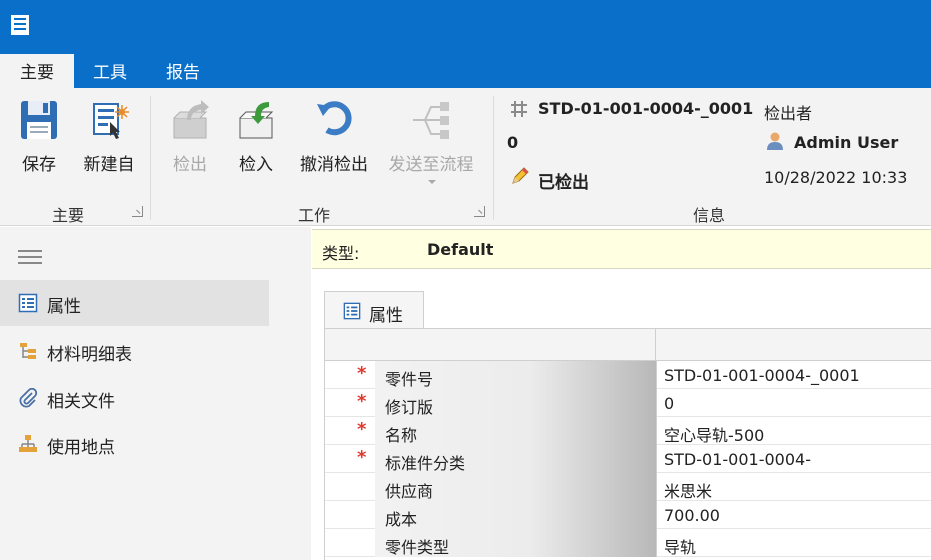  I want to click on new-from-button: 新建自, so click(109, 139).